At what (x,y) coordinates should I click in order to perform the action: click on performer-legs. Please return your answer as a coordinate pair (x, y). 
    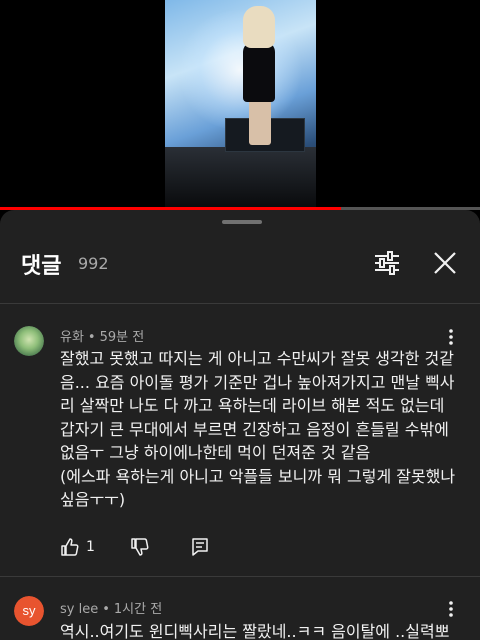
    Looking at the image, I should click on (260, 122).